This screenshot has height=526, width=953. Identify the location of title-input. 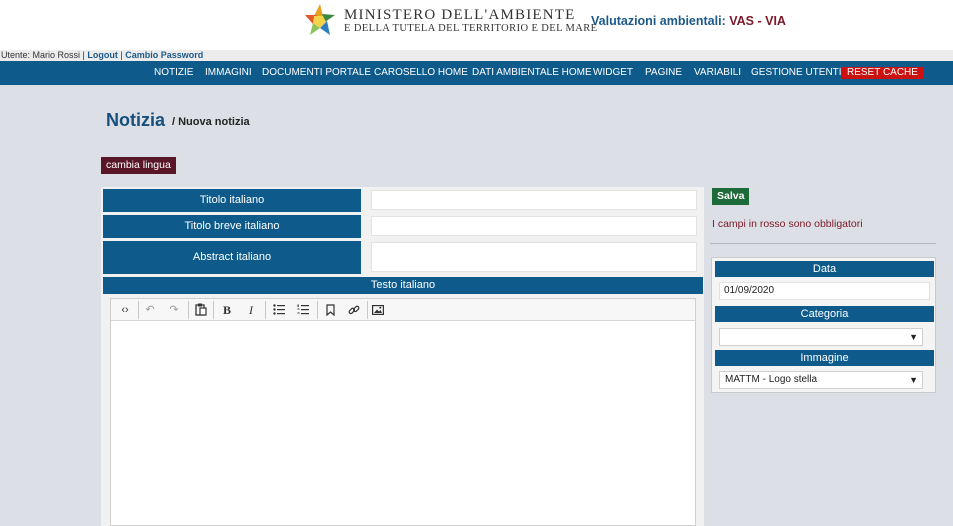
(534, 200).